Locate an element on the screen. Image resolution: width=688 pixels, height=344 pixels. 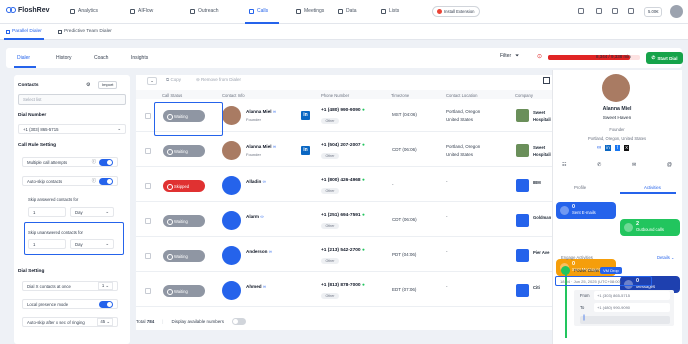
contact-name: Alarm ∞ is located at coordinates (255, 216).